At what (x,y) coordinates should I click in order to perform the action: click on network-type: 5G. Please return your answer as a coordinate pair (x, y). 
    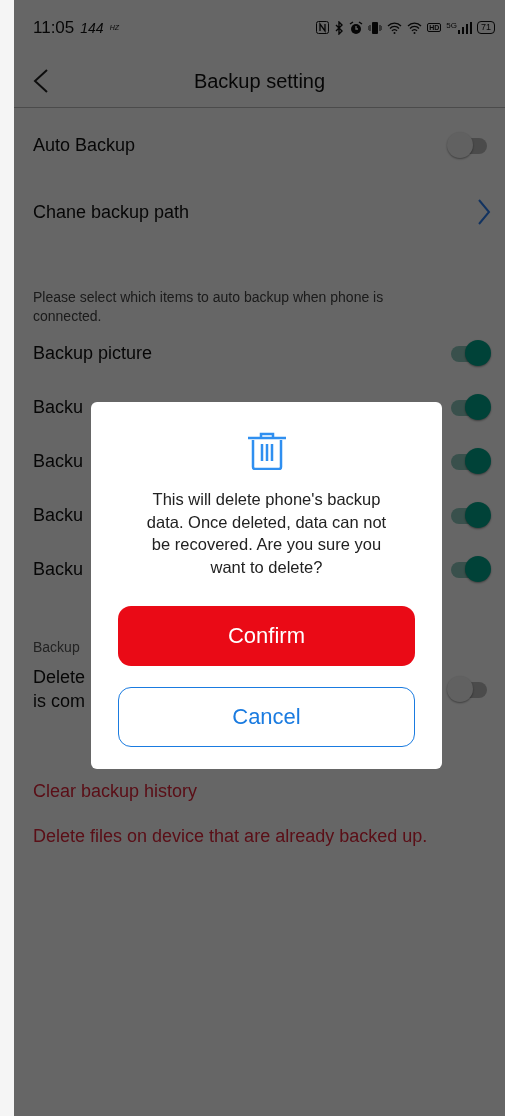
    Looking at the image, I should click on (451, 25).